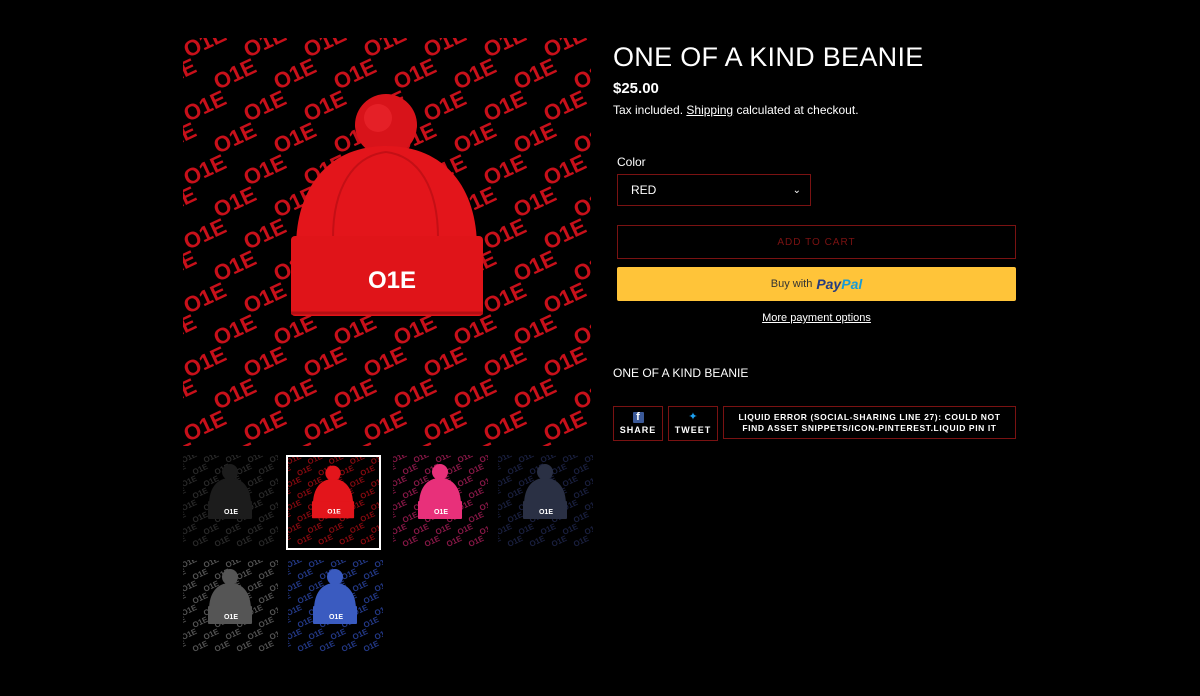 The width and height of the screenshot is (1200, 696). What do you see at coordinates (852, 284) in the screenshot?
I see `paypal-logo-pal: Pal` at bounding box center [852, 284].